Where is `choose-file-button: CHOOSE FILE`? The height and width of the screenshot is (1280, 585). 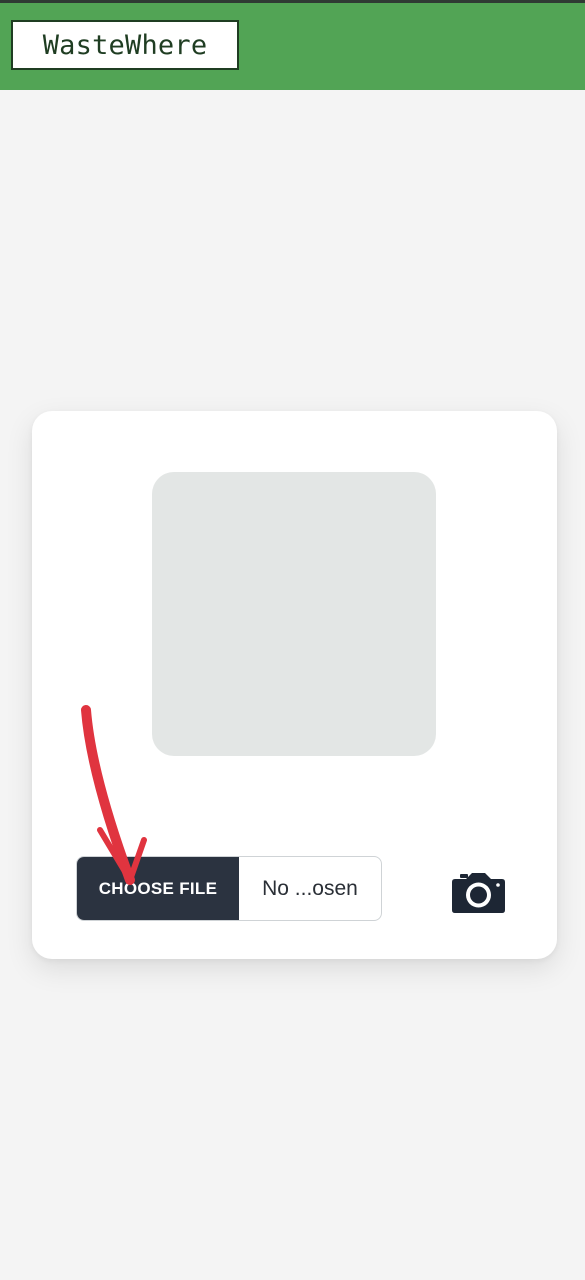 choose-file-button: CHOOSE FILE is located at coordinates (158, 888).